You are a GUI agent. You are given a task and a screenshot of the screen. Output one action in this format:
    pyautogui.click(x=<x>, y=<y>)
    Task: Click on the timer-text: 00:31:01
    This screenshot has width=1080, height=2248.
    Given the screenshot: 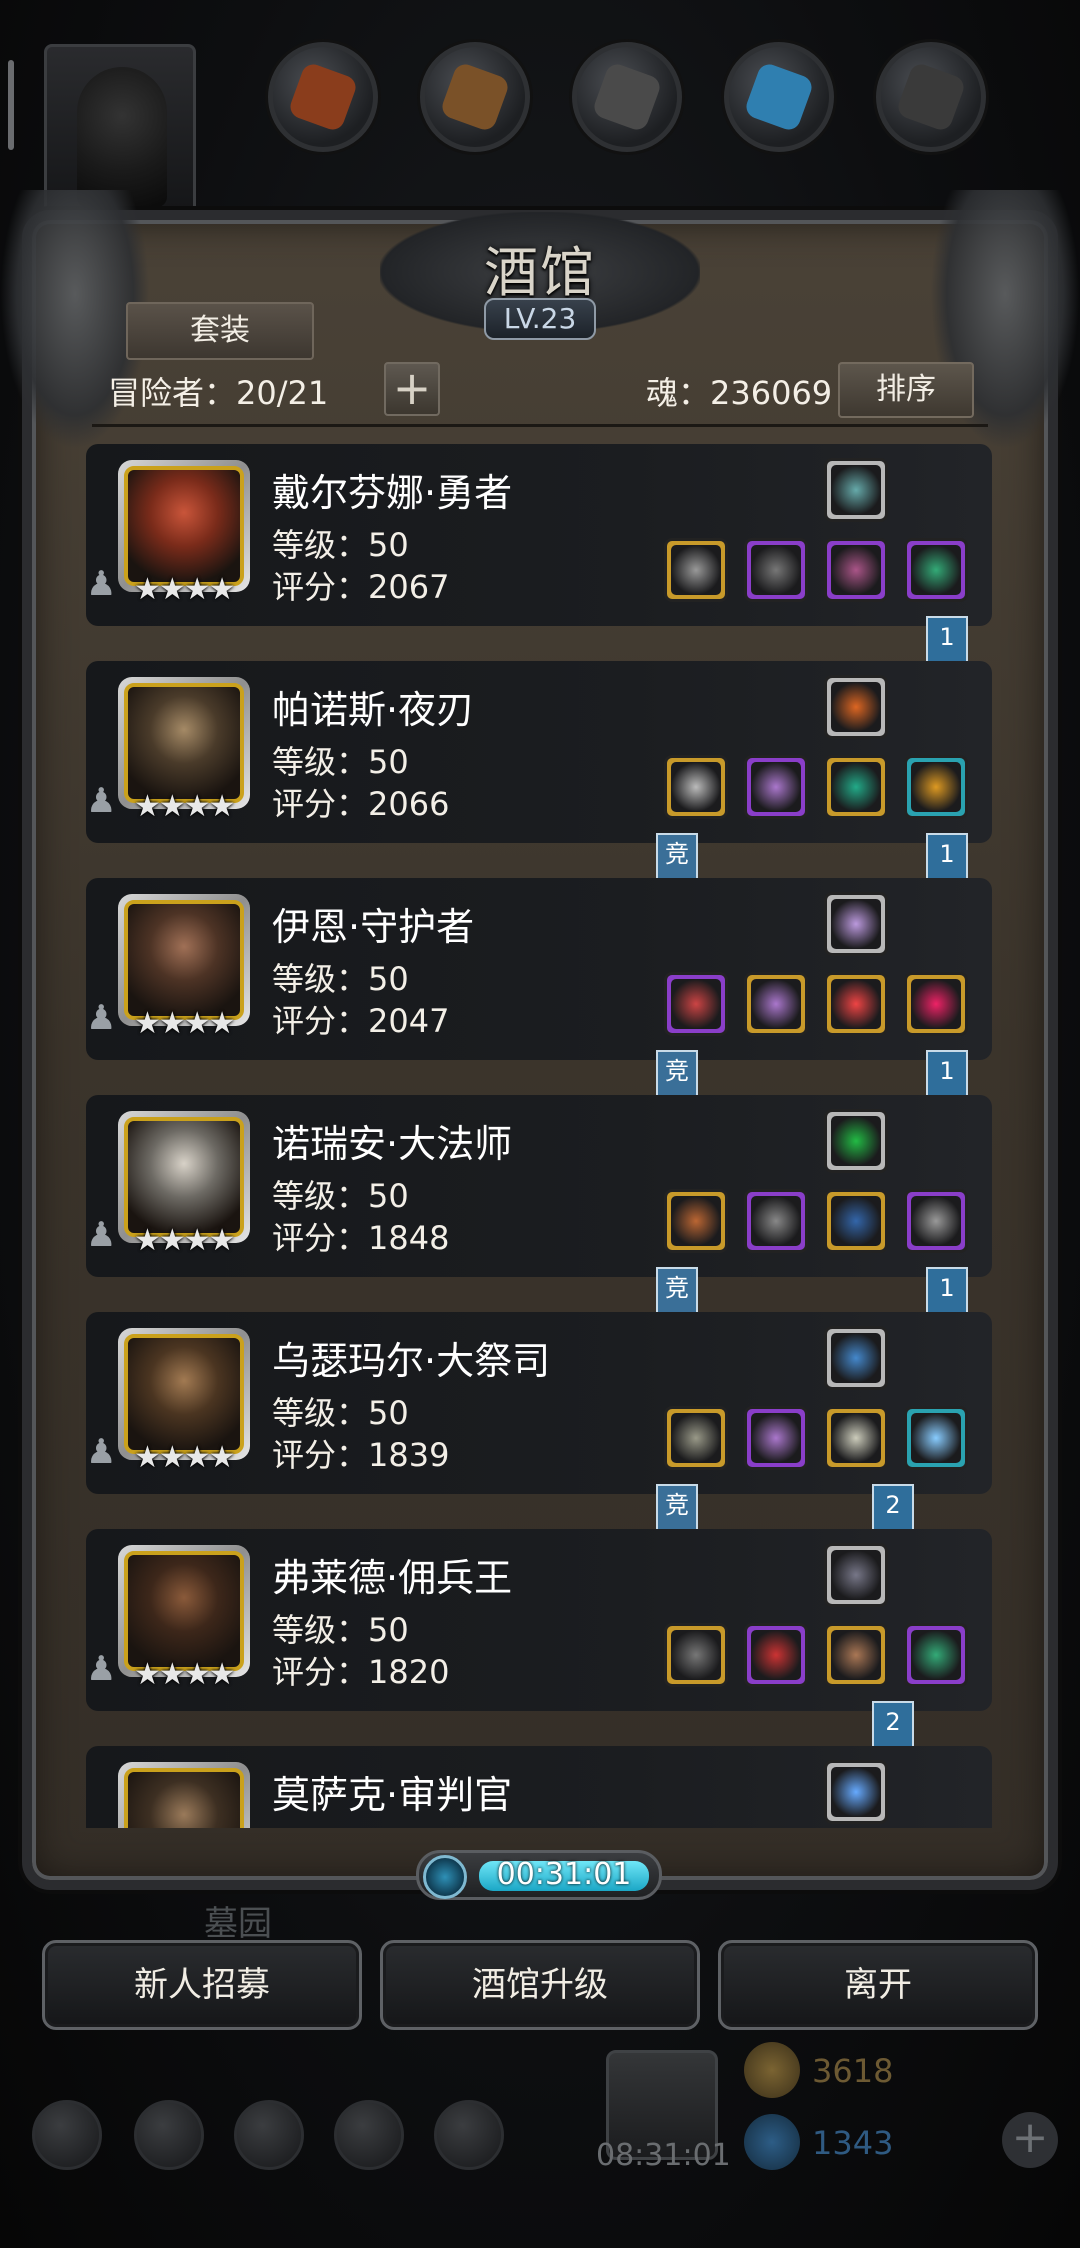 What is the action you would take?
    pyautogui.click(x=564, y=1874)
    